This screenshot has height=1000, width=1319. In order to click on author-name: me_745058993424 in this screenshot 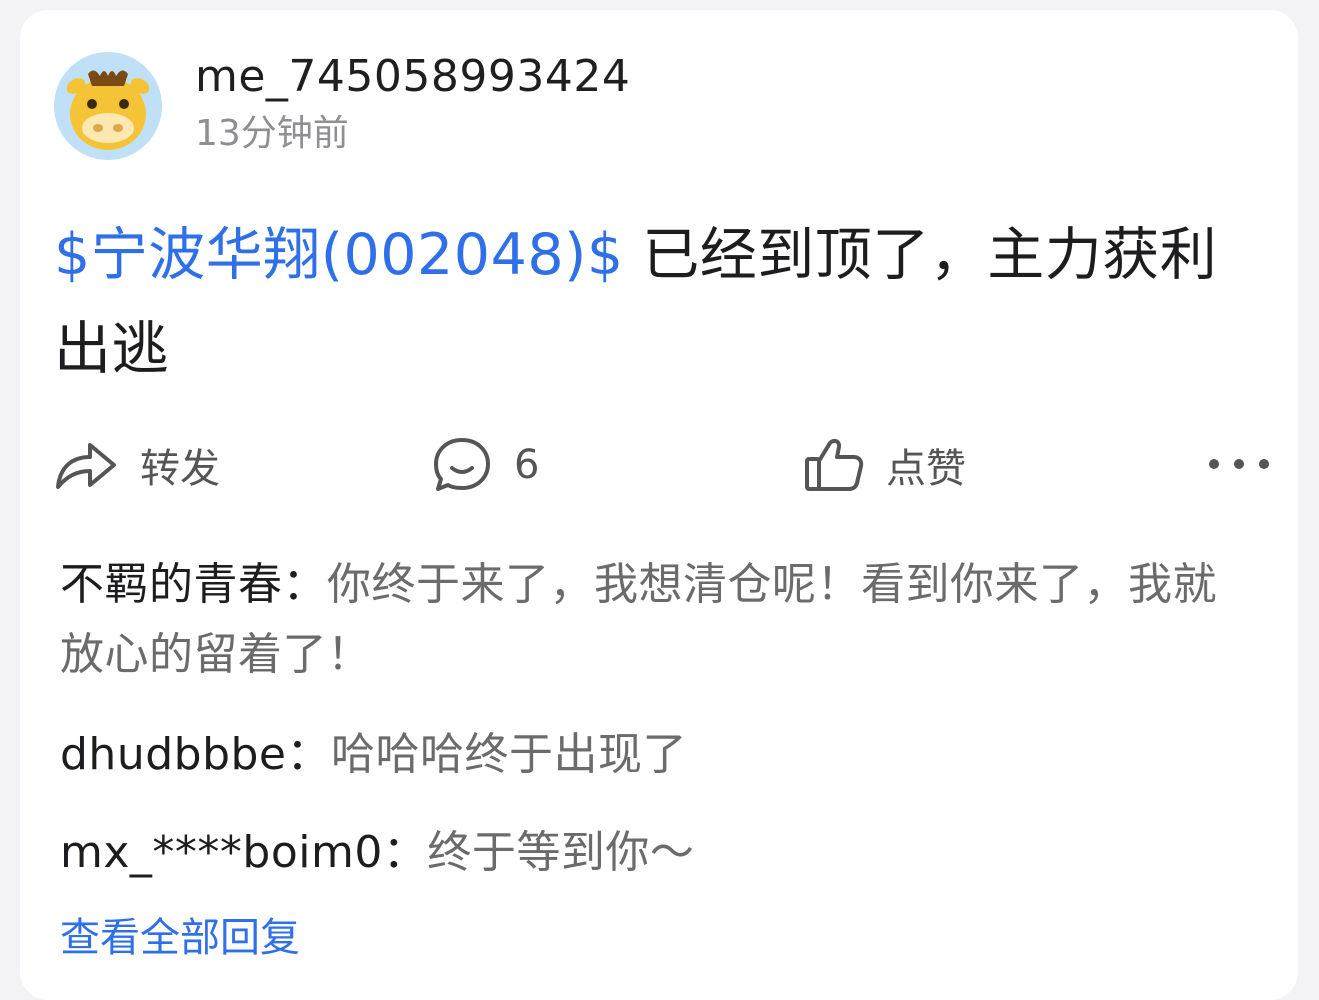, I will do `click(412, 77)`.